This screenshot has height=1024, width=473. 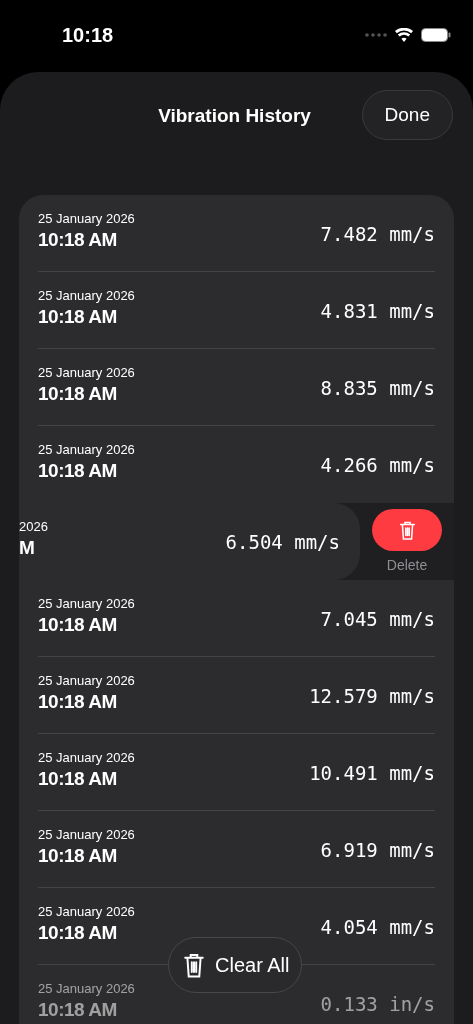 I want to click on entry-value: 4.831 mm/s, so click(x=377, y=312).